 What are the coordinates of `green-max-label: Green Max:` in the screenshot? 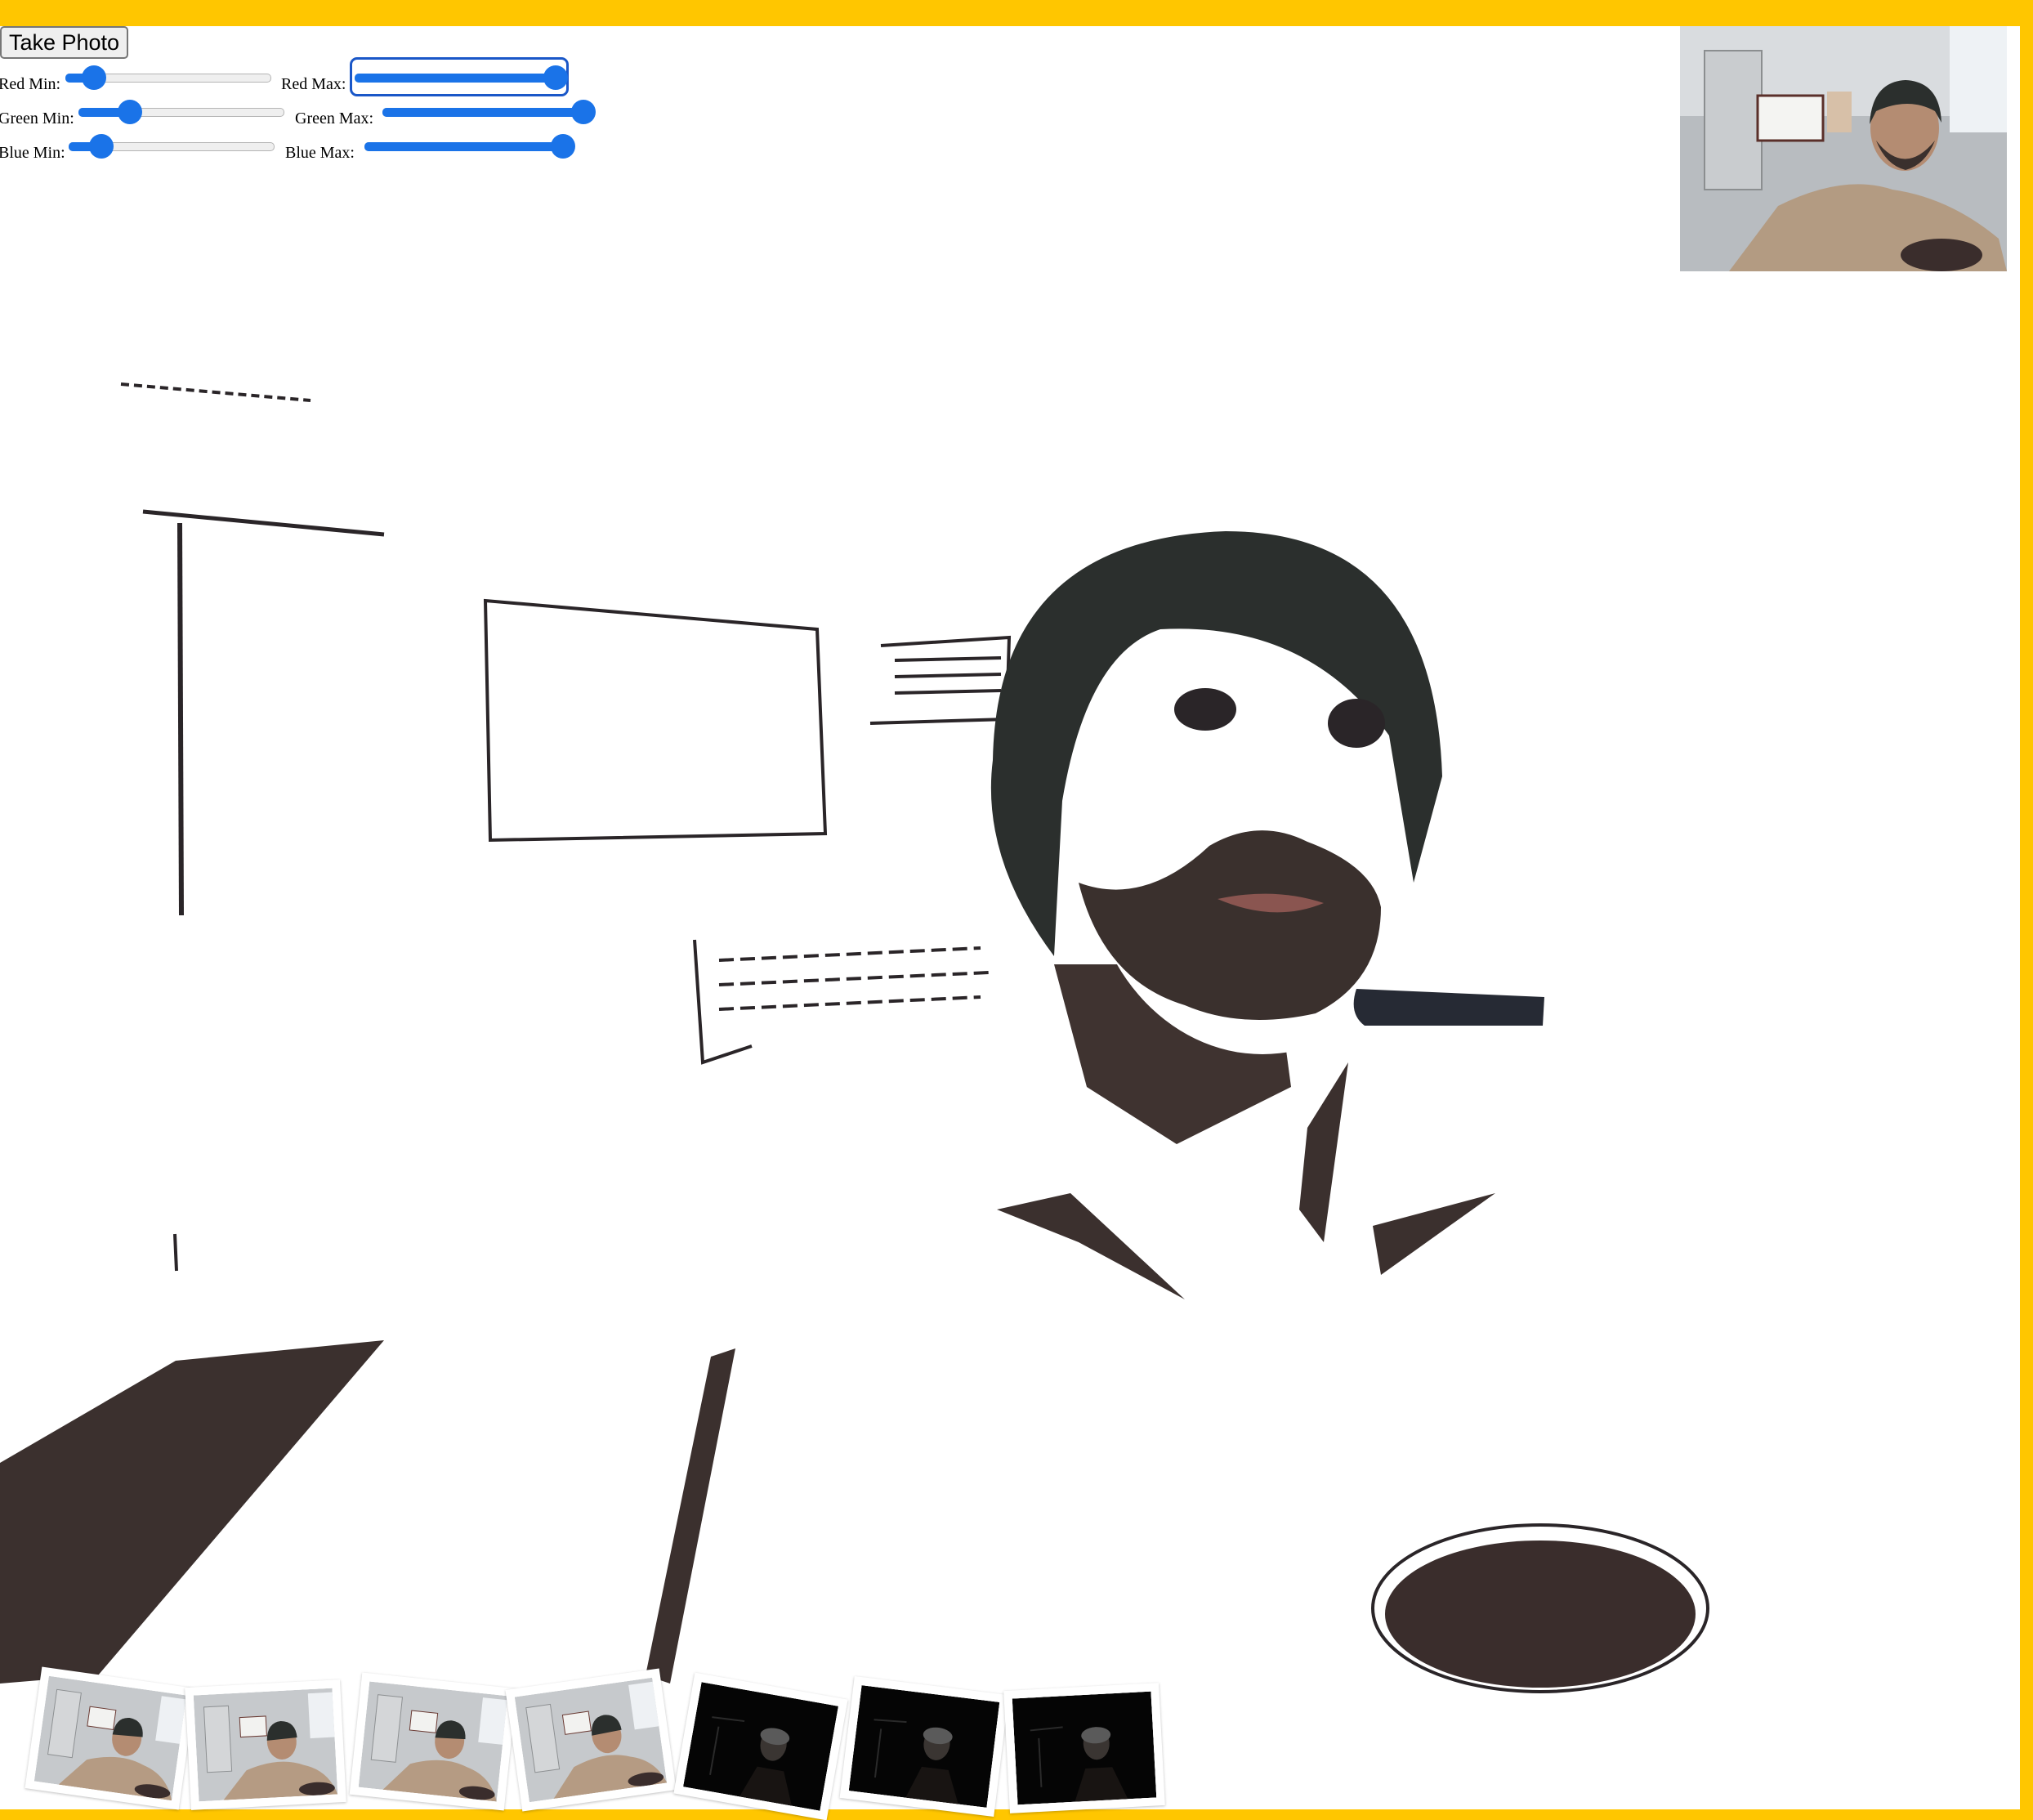 It's located at (334, 118).